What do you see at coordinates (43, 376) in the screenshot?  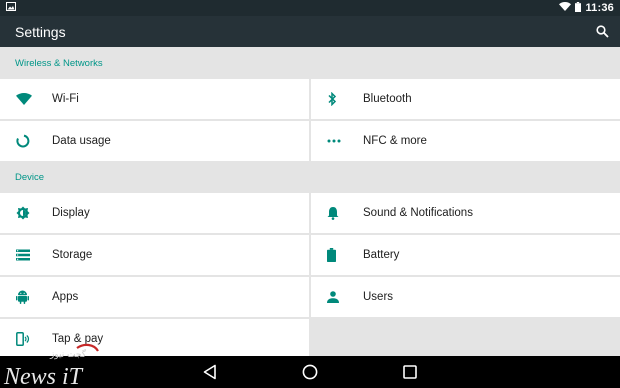 I see `watermark-text: News iT` at bounding box center [43, 376].